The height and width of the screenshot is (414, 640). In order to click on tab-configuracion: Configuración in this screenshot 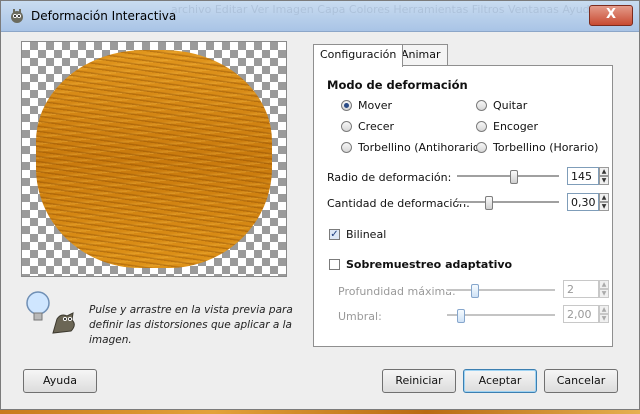, I will do `click(358, 55)`.